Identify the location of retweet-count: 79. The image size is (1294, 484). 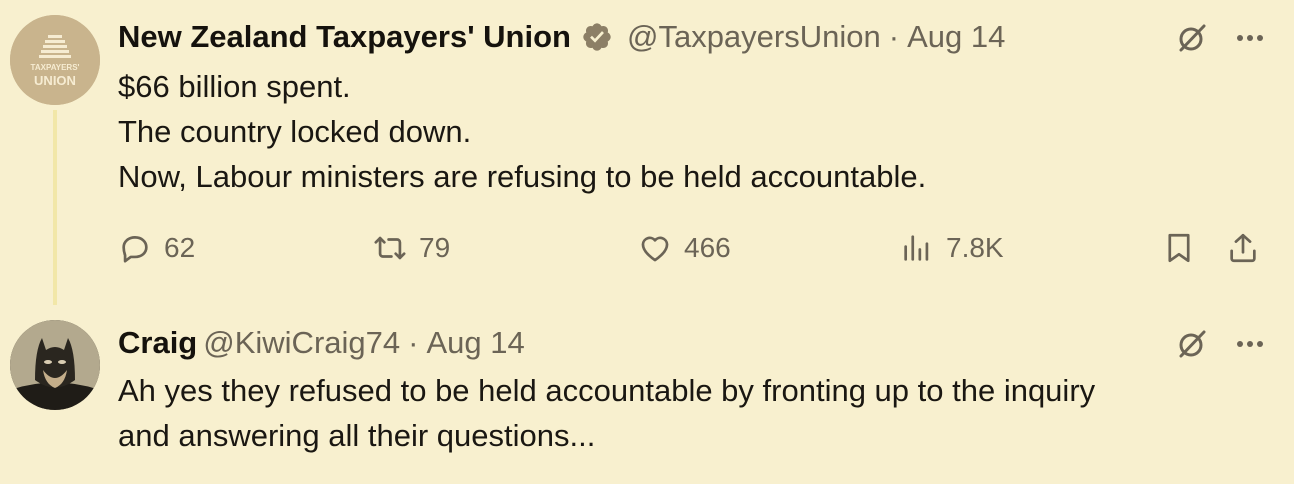
(435, 247).